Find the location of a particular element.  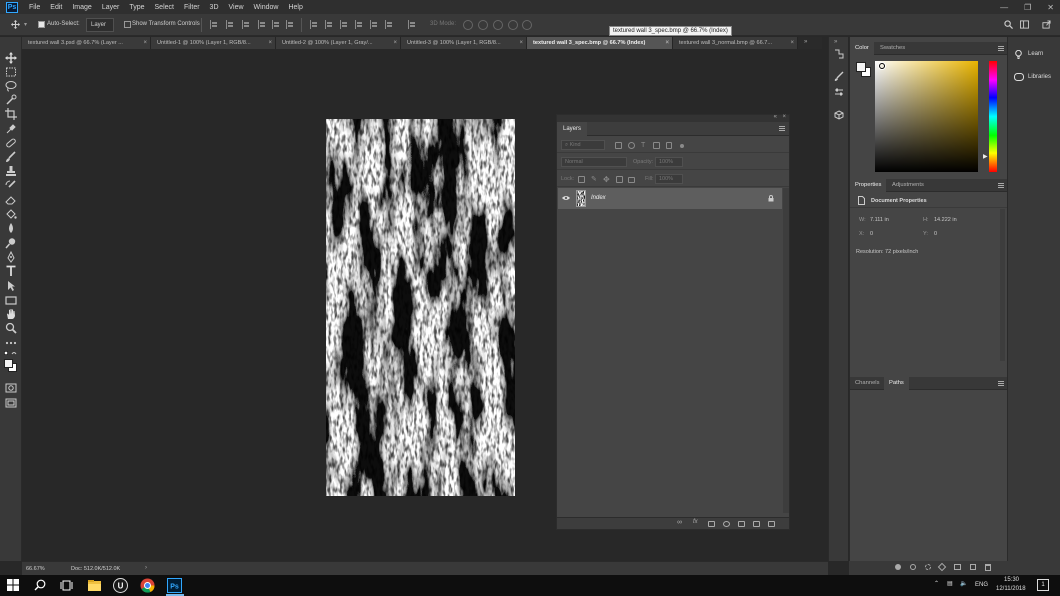

tab-channels: Channels is located at coordinates (867, 383).